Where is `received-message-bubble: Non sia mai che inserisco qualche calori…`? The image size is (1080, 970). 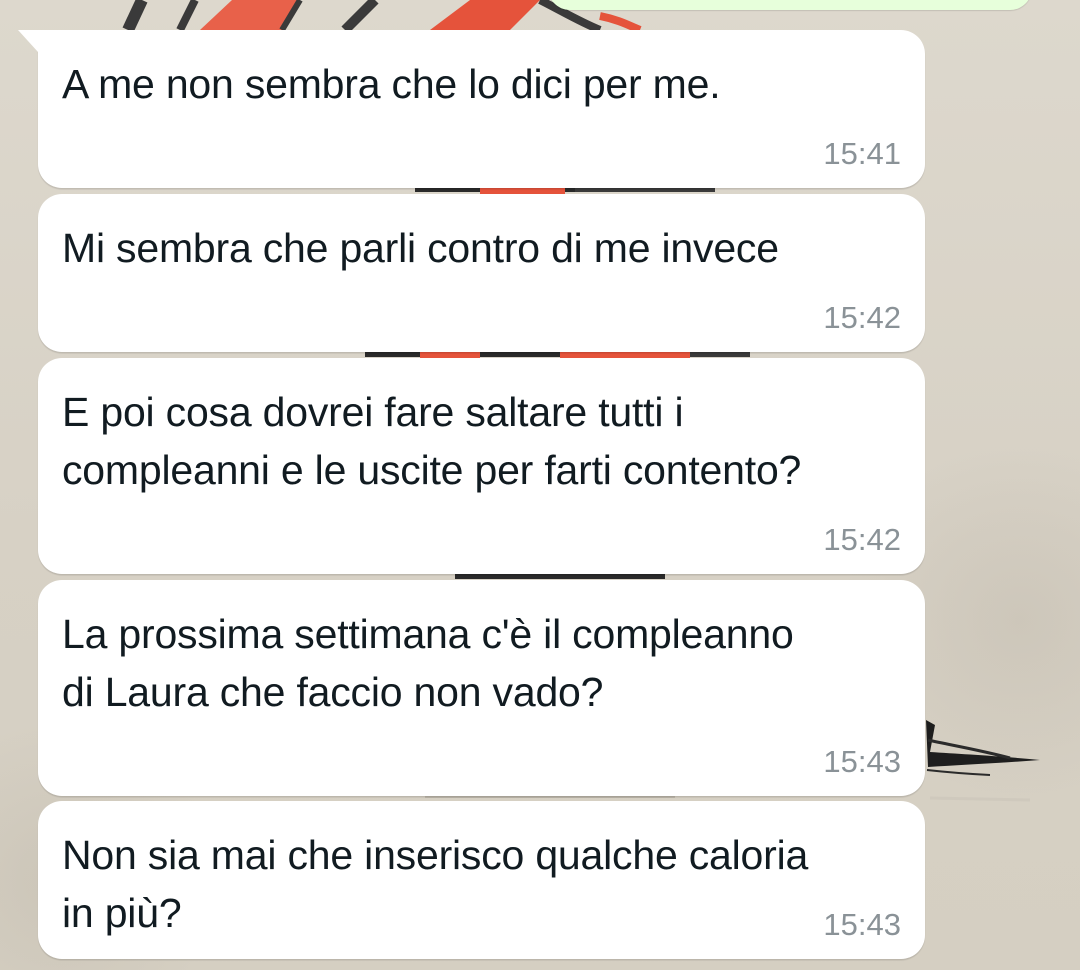 received-message-bubble: Non sia mai che inserisco qualche calori… is located at coordinates (481, 880).